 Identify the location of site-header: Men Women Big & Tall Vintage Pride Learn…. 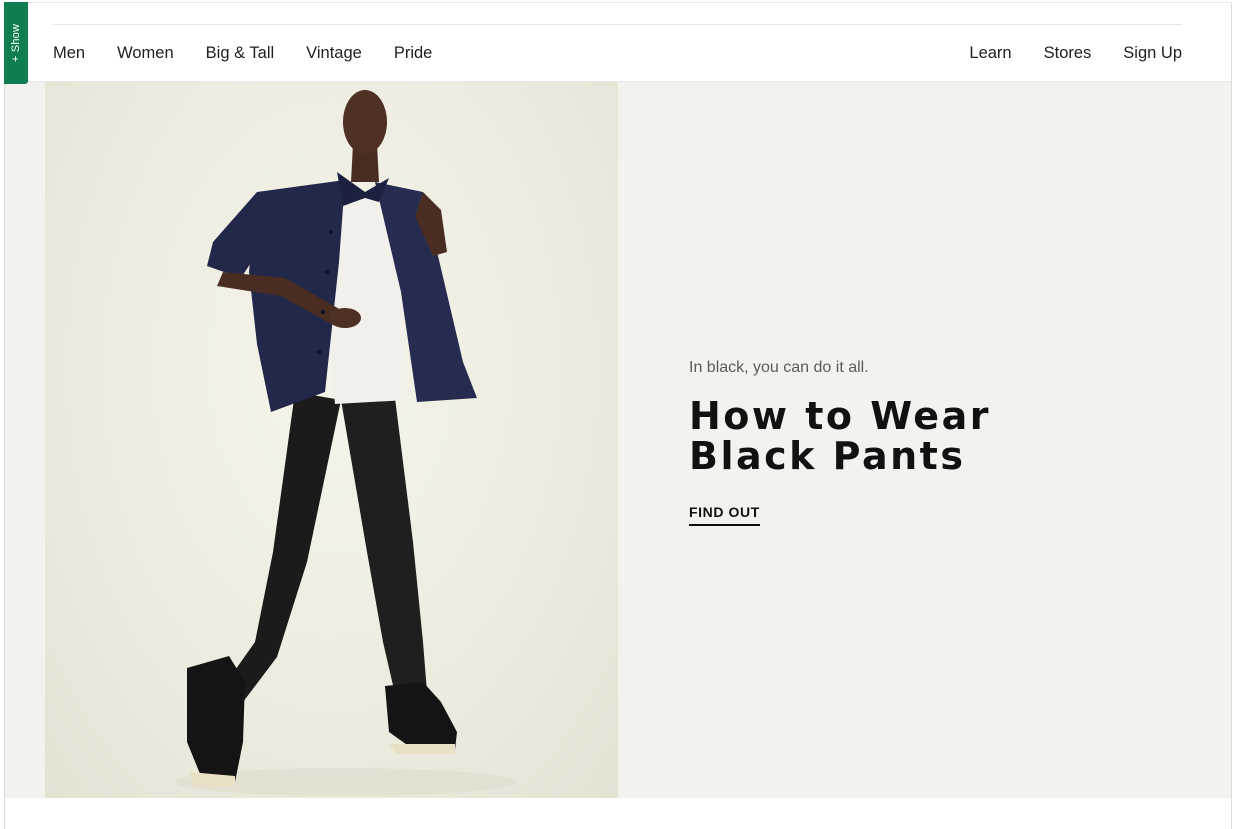
(618, 42).